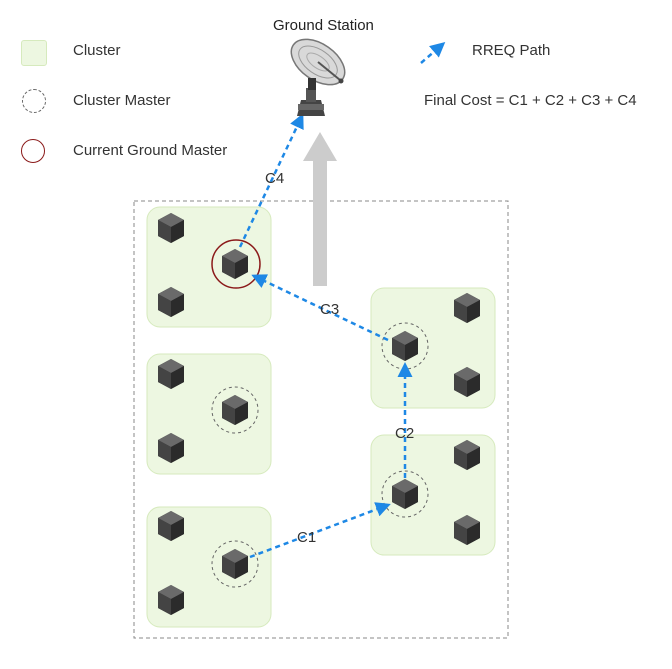  I want to click on legend-rreq-arrow, so click(433, 53).